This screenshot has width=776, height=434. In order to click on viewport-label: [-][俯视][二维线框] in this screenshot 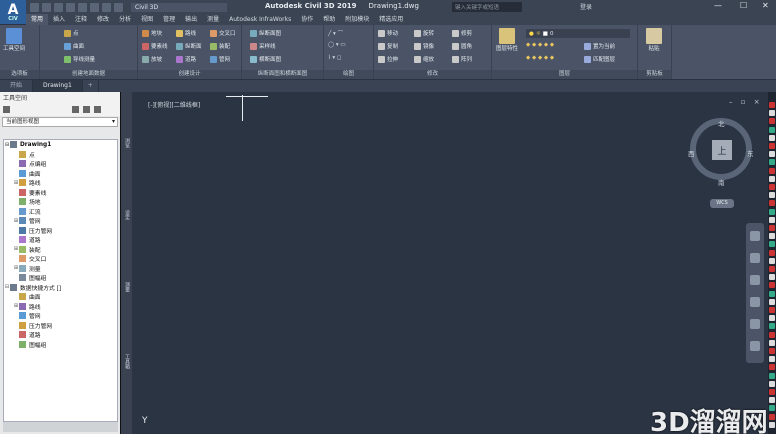, I will do `click(174, 104)`.